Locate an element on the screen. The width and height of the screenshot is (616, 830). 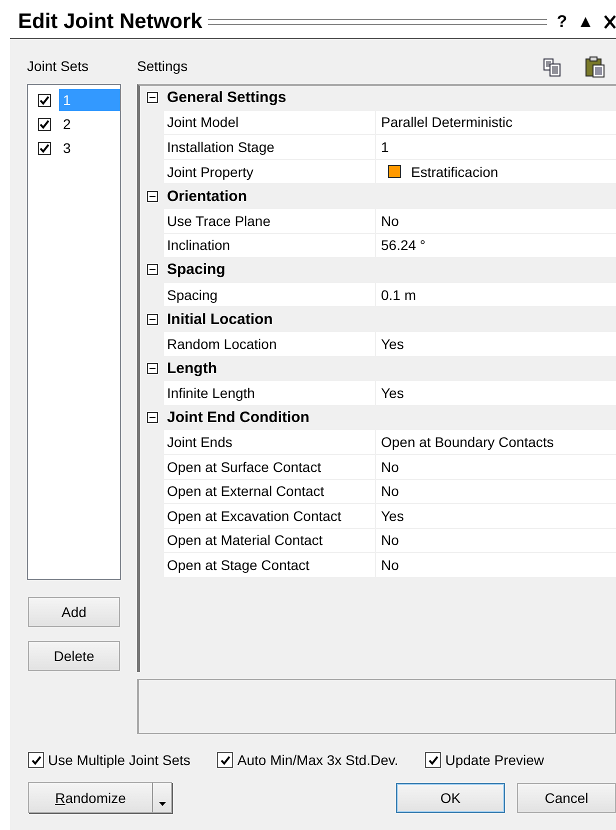
property-value: 0.1 m is located at coordinates (398, 294).